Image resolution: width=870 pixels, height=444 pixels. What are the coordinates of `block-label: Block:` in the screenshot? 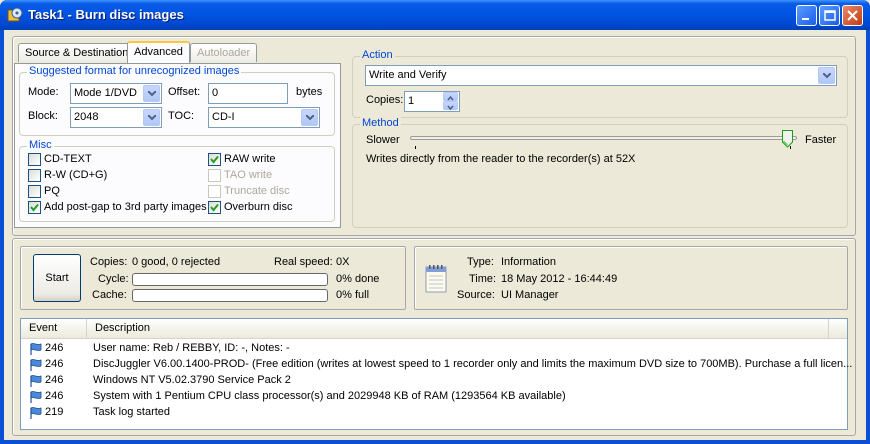 It's located at (43, 116).